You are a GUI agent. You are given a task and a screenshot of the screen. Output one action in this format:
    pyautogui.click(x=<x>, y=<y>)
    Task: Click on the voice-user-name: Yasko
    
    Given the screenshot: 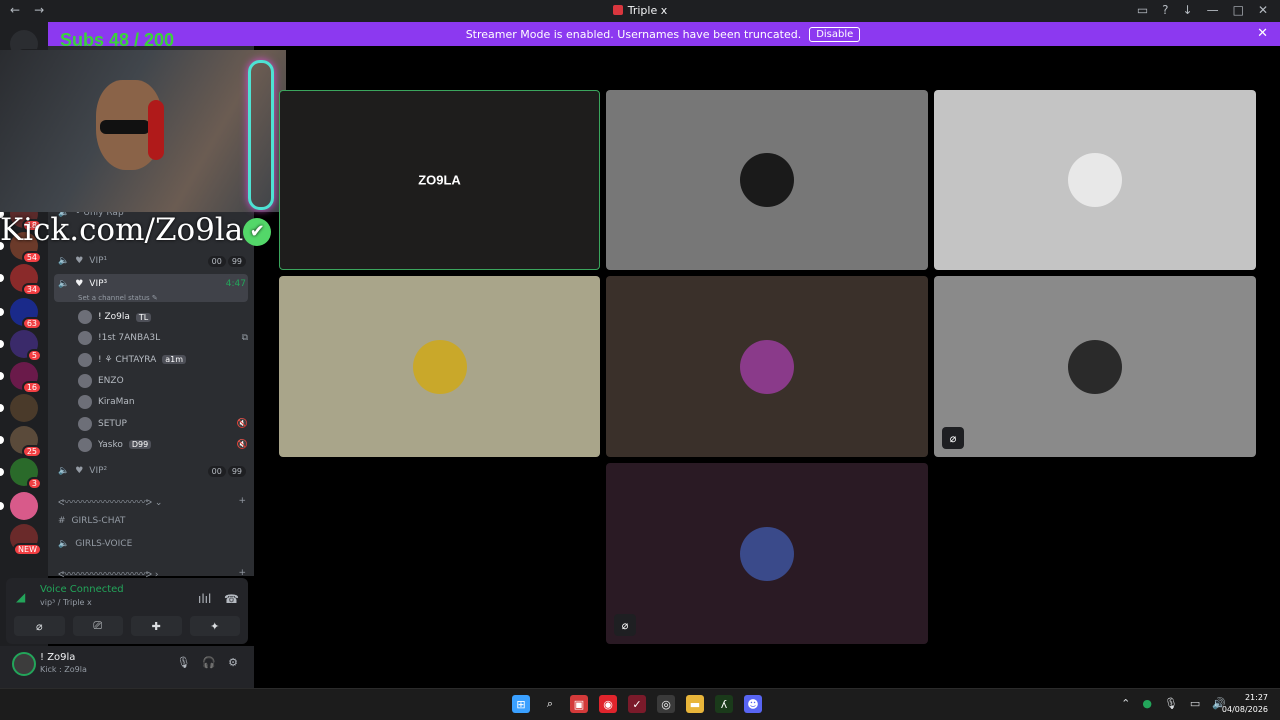 What is the action you would take?
    pyautogui.click(x=110, y=444)
    